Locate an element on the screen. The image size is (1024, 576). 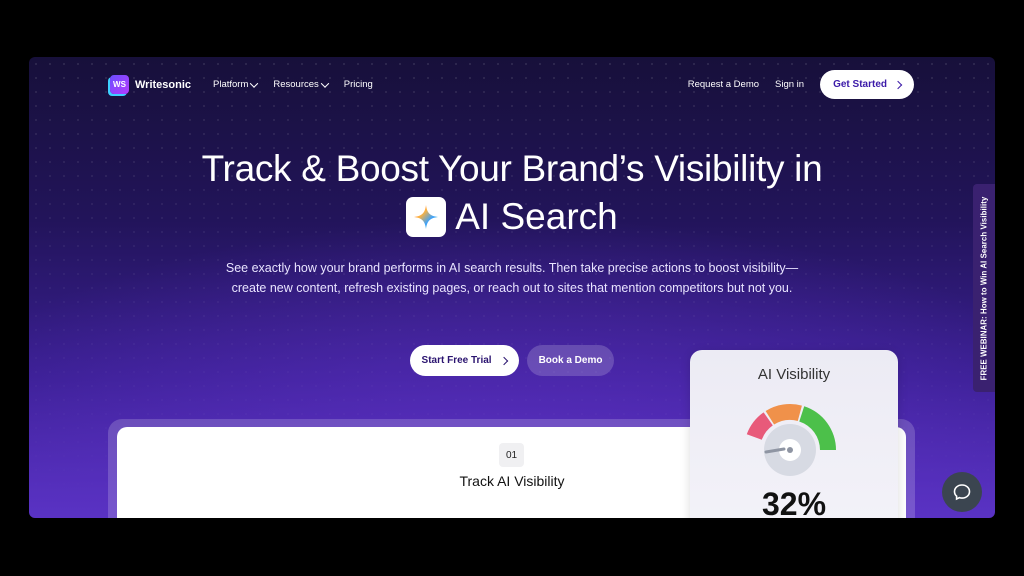
nav-platform: Platform is located at coordinates (236, 84).